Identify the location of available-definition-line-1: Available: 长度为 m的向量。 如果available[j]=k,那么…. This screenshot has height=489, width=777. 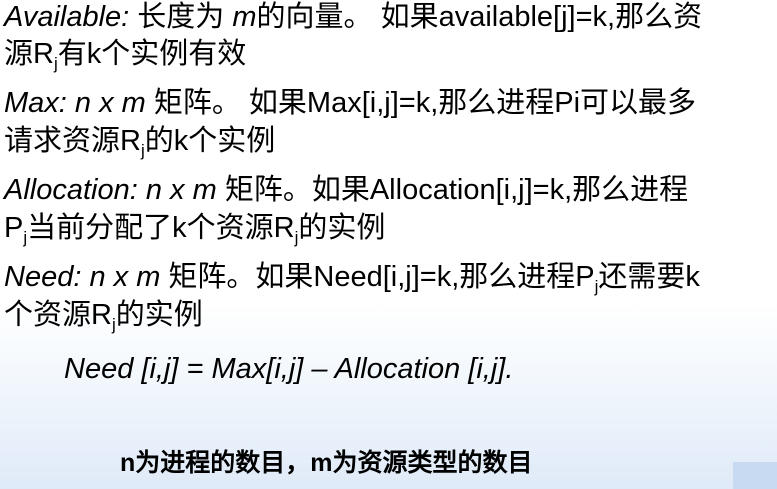
(353, 17).